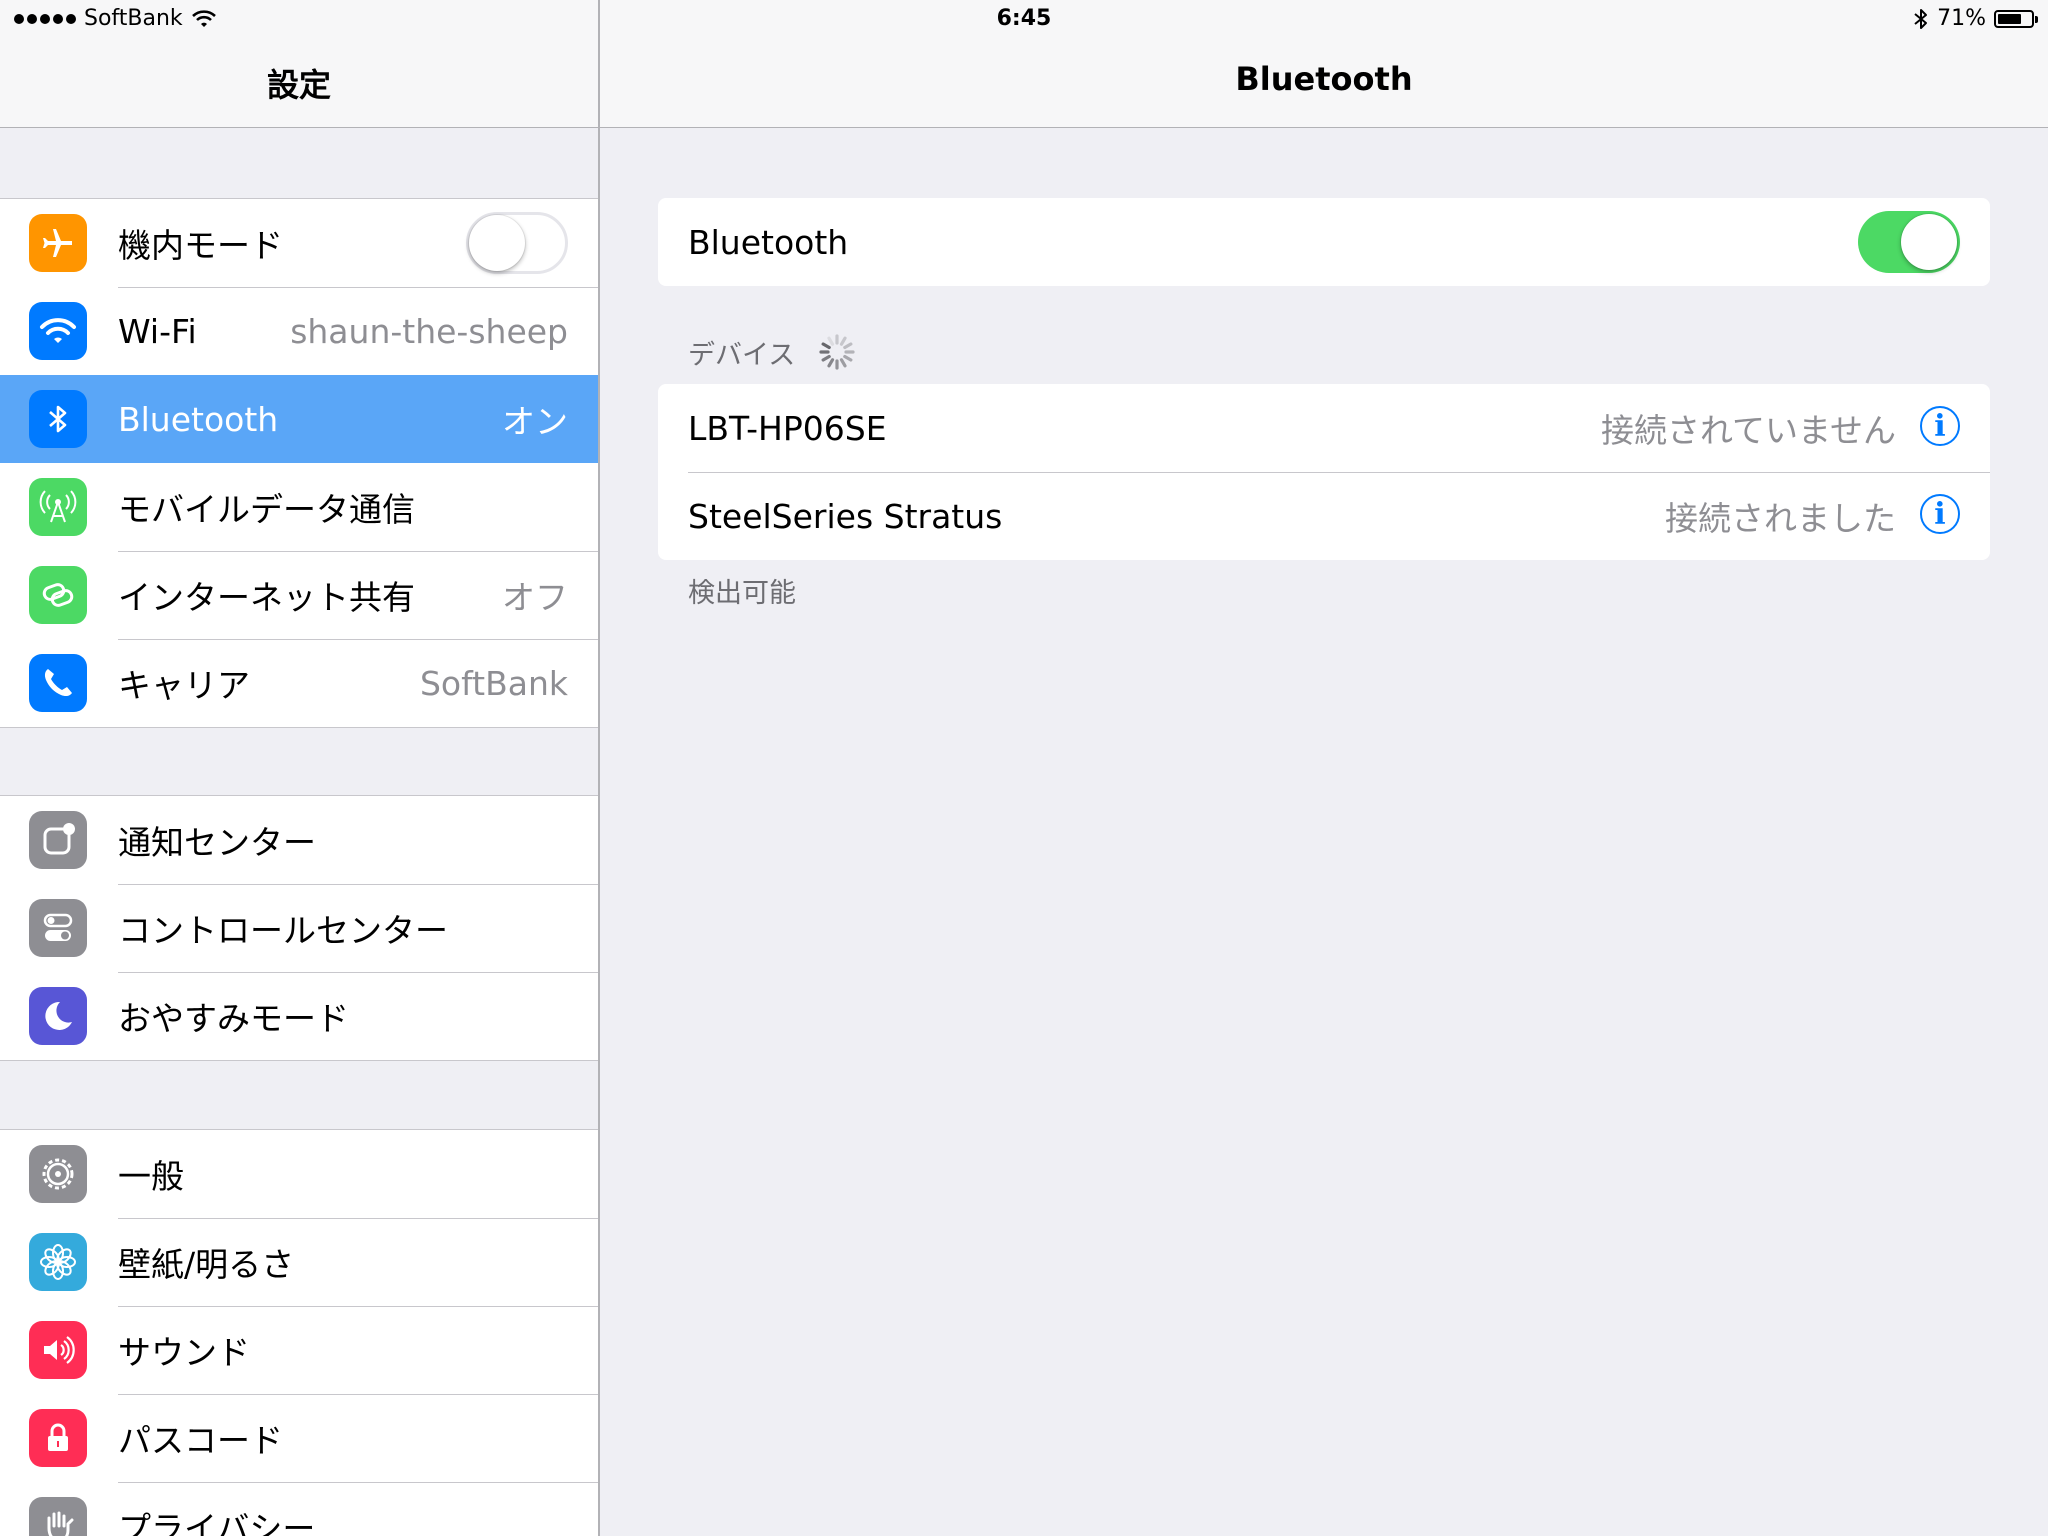  What do you see at coordinates (299, 419) in the screenshot?
I see `sidebar-item-bluetooth: Bluetooth オン` at bounding box center [299, 419].